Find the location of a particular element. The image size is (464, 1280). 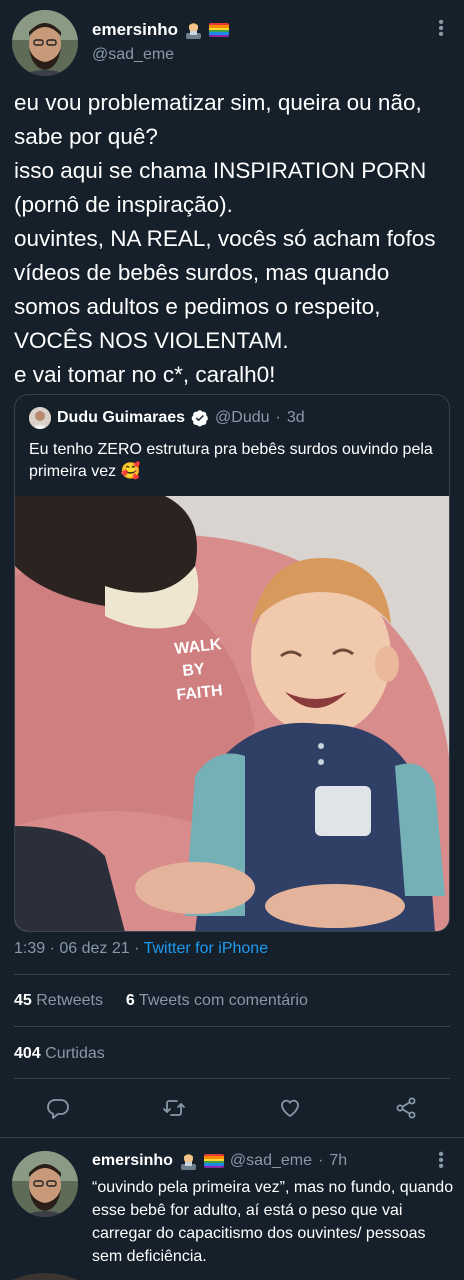

retweet-icon is located at coordinates (174, 1108).